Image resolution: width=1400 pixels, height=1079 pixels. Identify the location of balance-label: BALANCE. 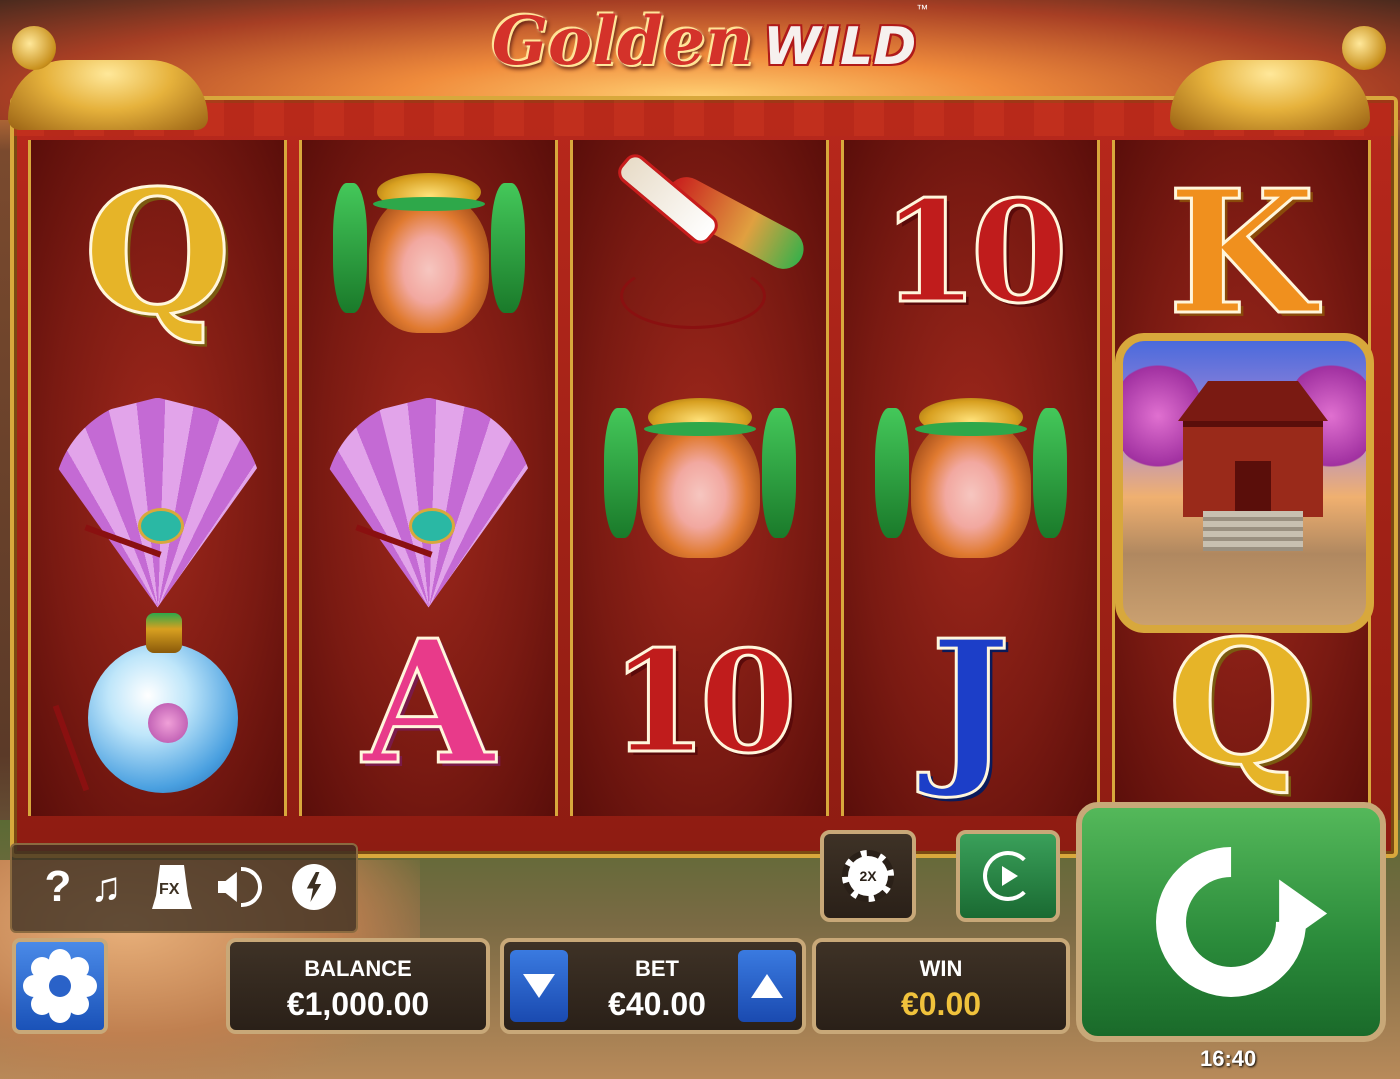
(358, 968).